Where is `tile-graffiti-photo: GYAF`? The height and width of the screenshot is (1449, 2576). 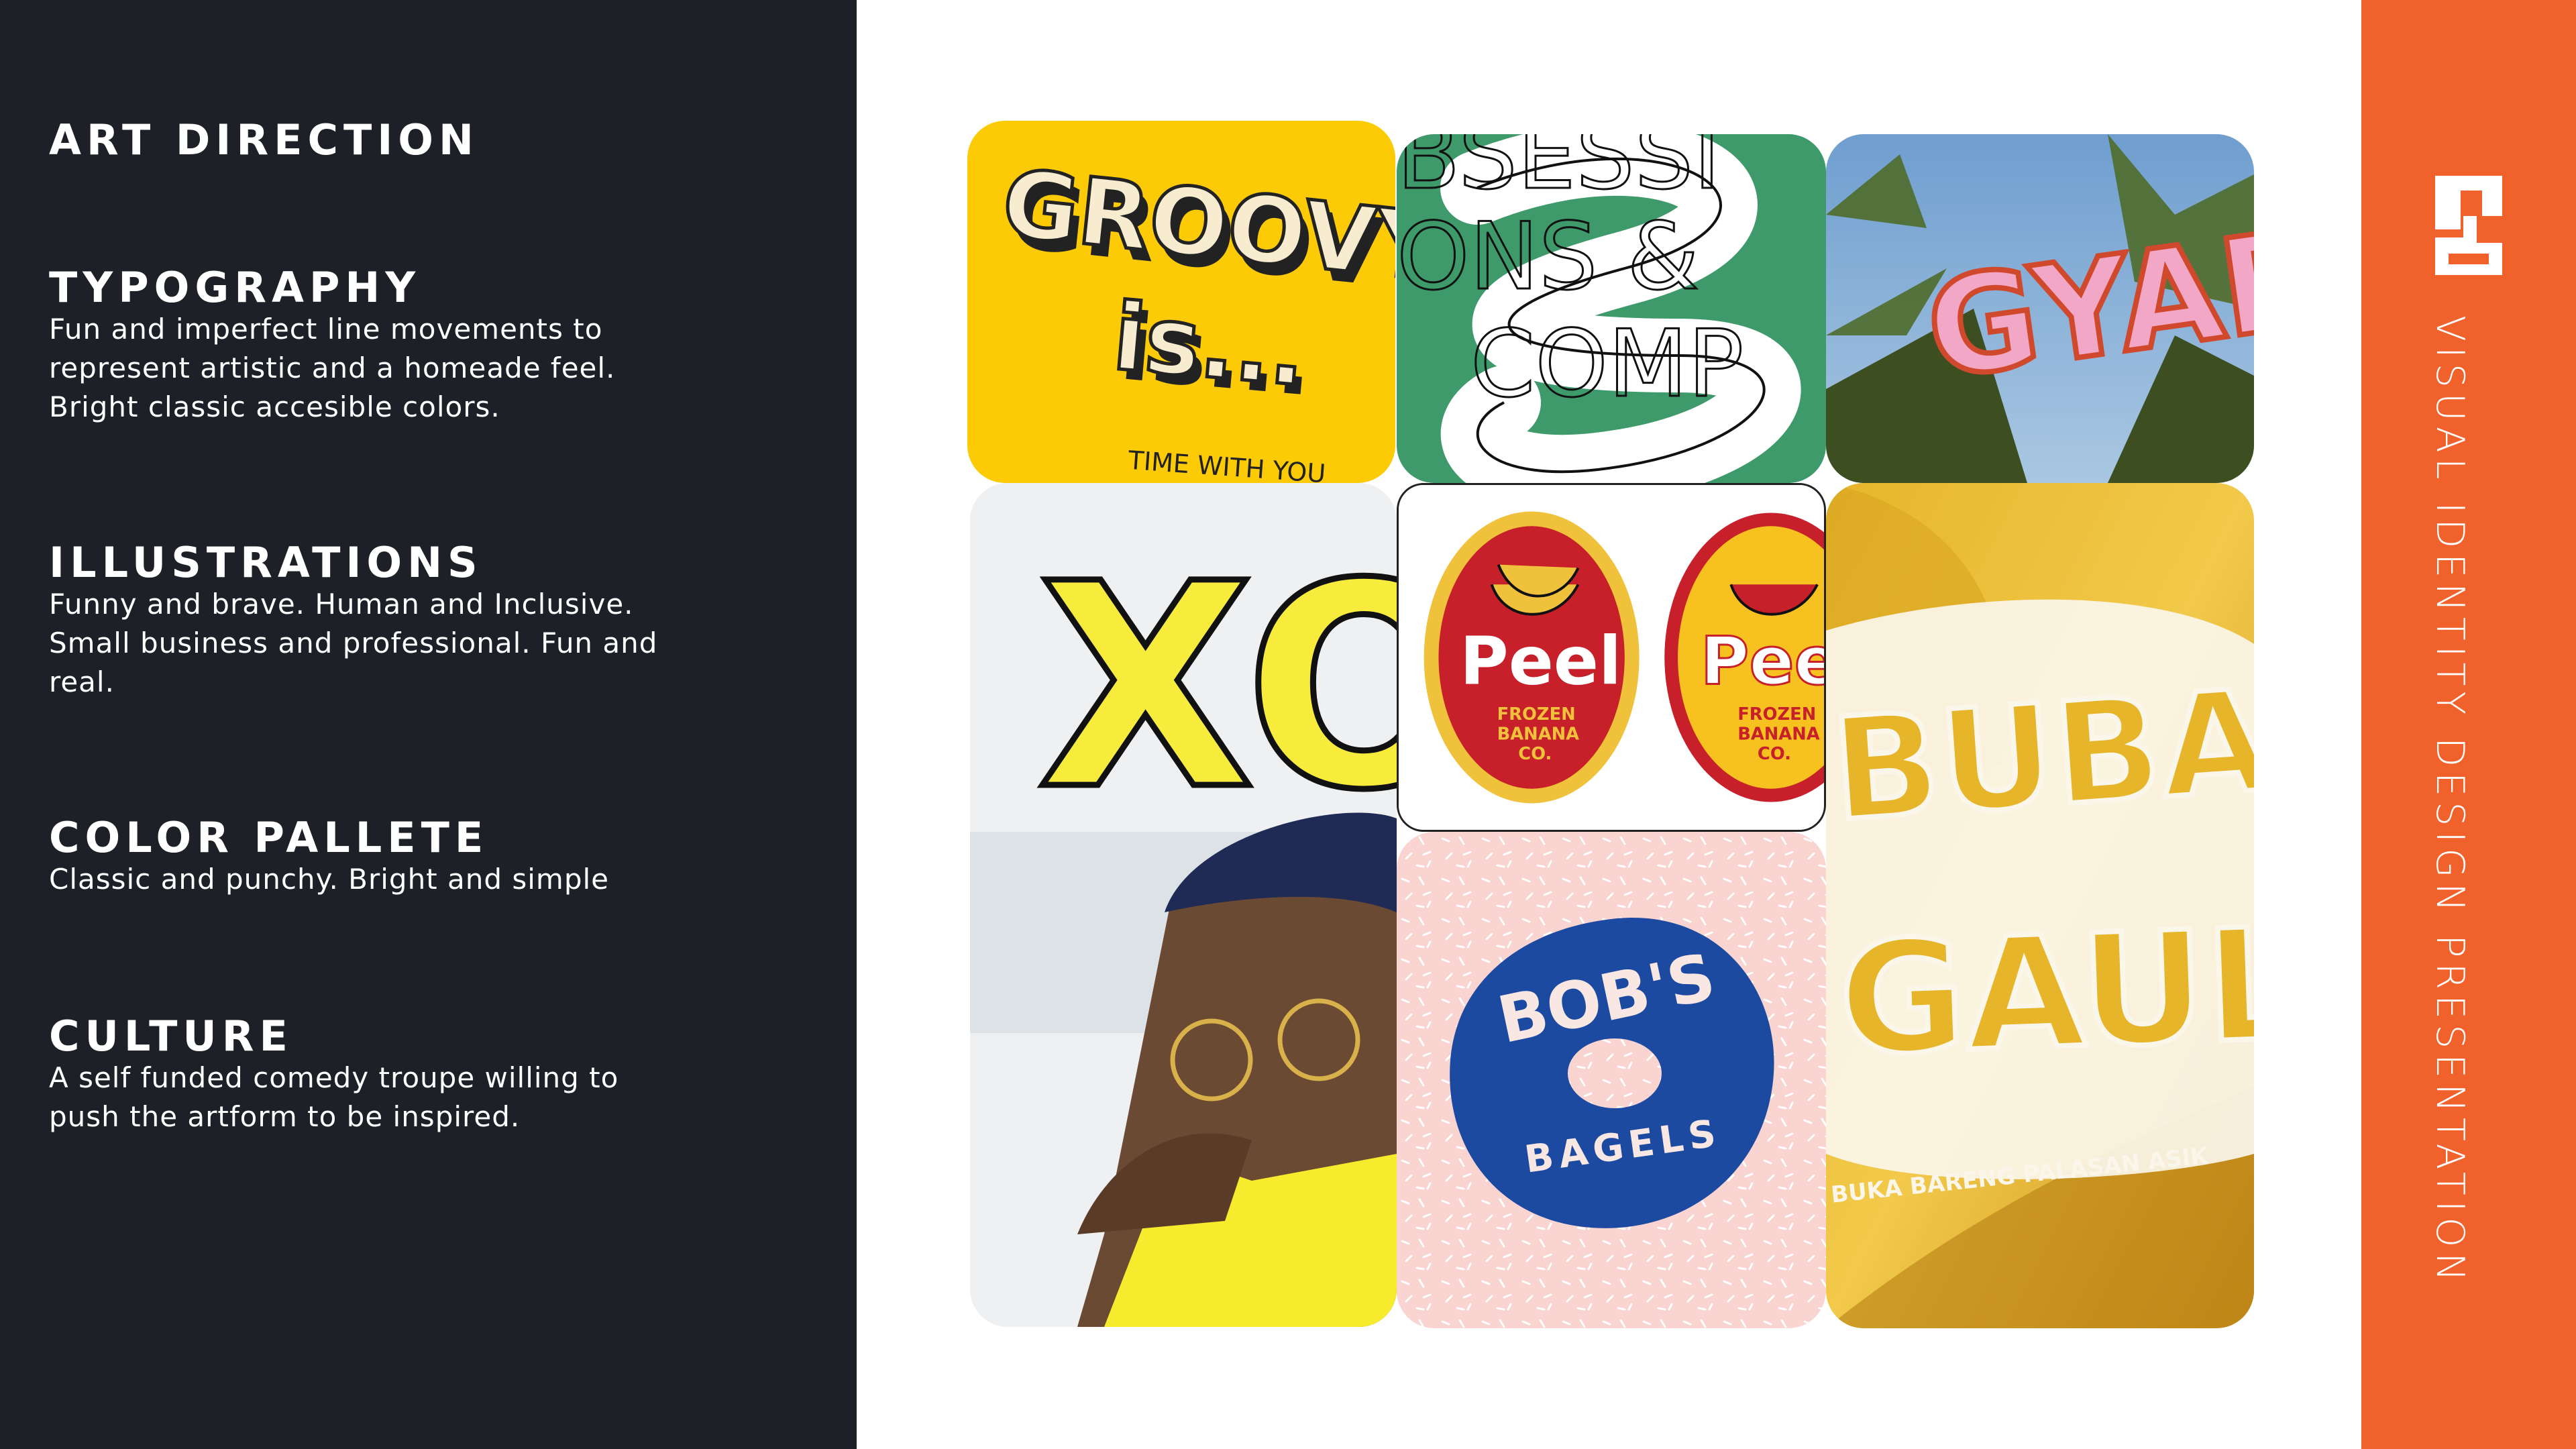 tile-graffiti-photo: GYAF is located at coordinates (2040, 308).